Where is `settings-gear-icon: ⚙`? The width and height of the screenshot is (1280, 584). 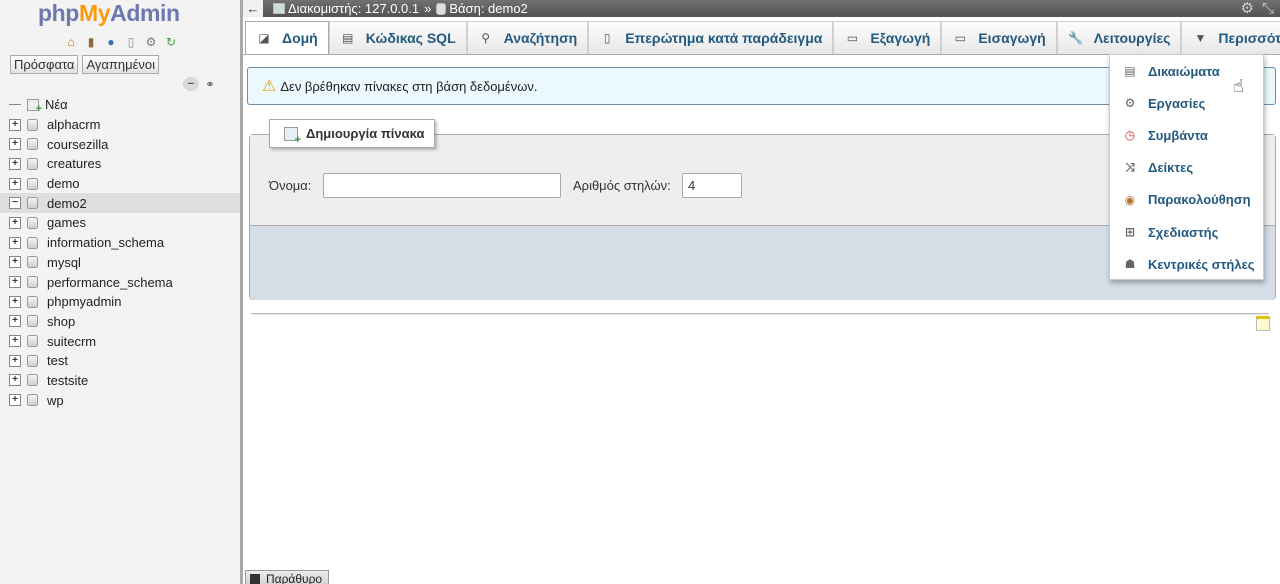 settings-gear-icon: ⚙ is located at coordinates (1247, 8).